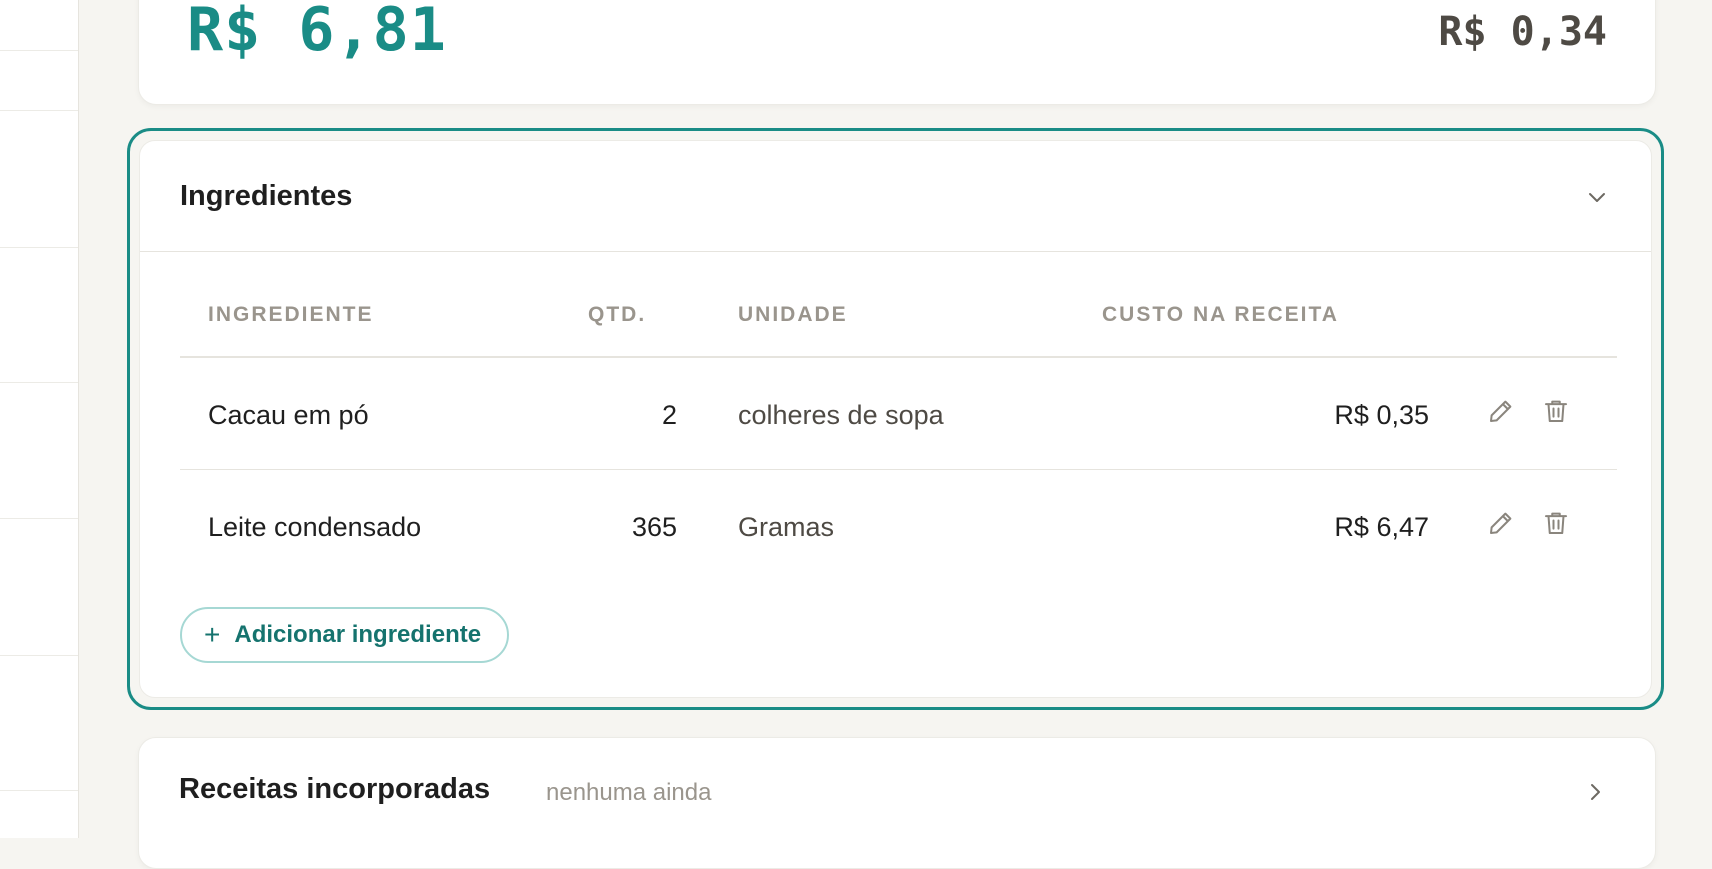 The width and height of the screenshot is (1712, 869). What do you see at coordinates (1597, 197) in the screenshot?
I see `chevron-down-icon` at bounding box center [1597, 197].